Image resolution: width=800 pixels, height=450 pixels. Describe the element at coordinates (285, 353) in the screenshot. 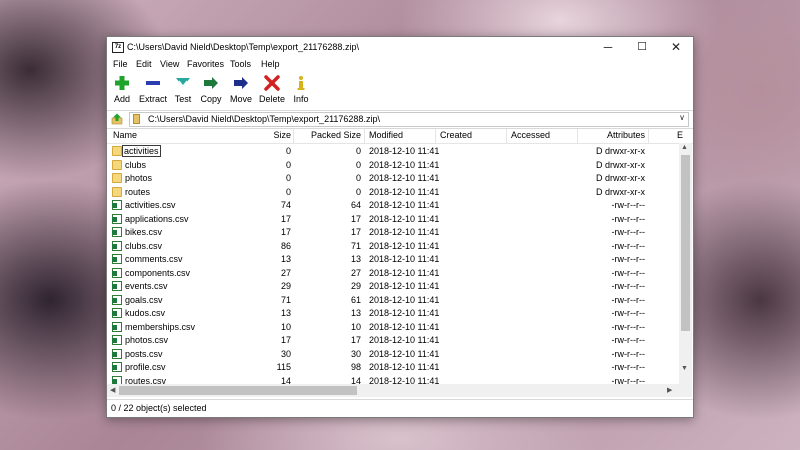

I see `file-size: 30` at that location.